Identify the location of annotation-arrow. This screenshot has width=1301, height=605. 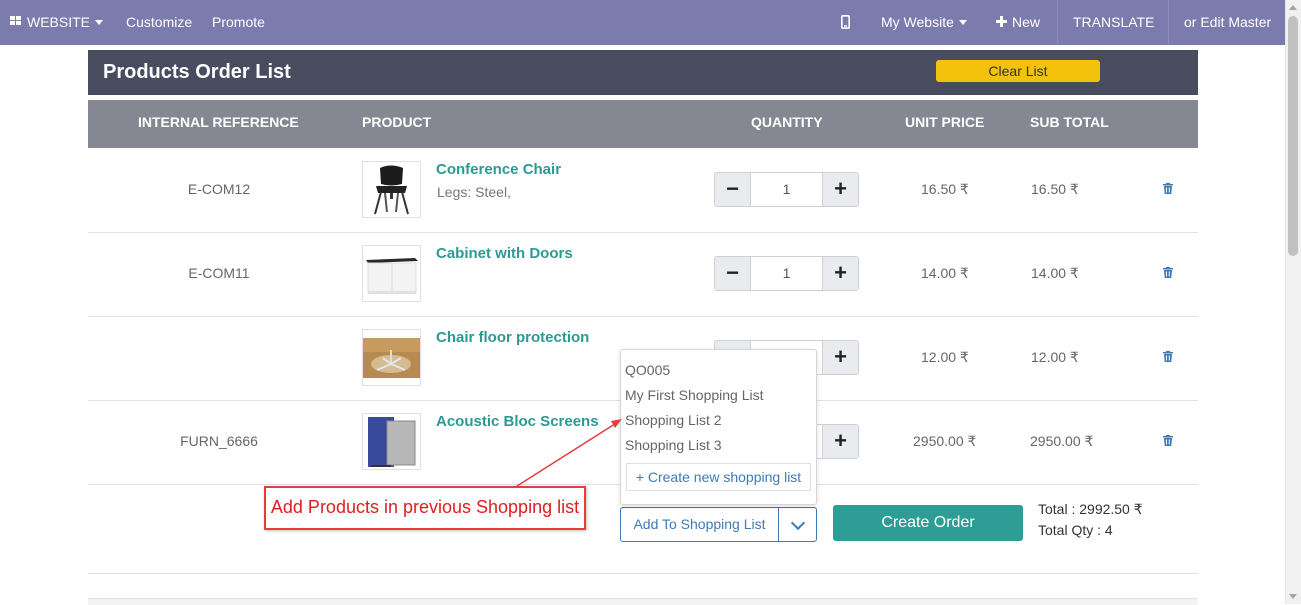
(569, 453).